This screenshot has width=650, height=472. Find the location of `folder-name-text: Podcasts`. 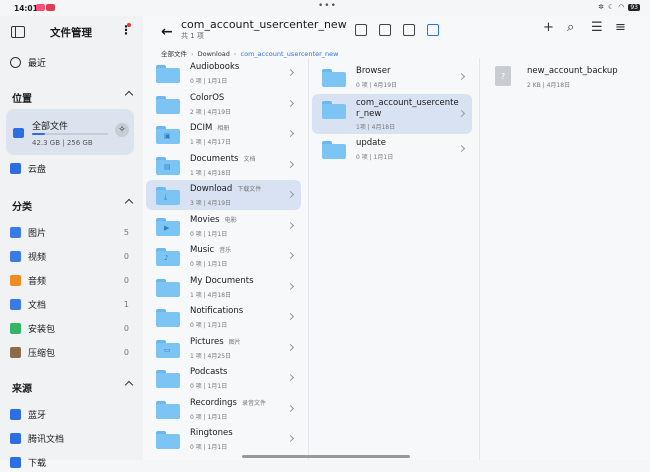

folder-name-text: Podcasts is located at coordinates (209, 372).